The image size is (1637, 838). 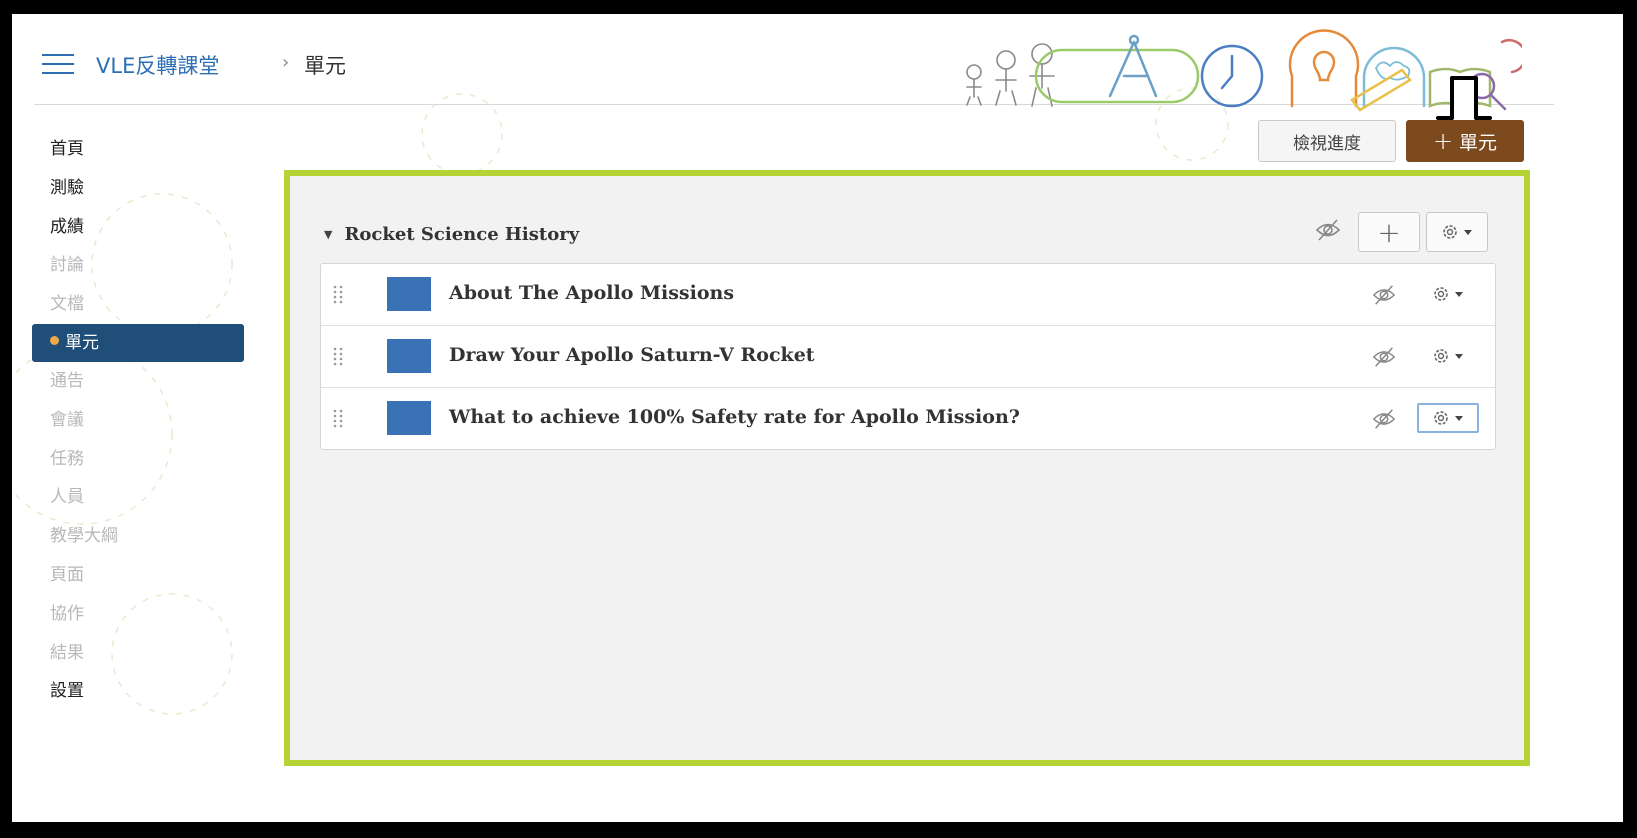 What do you see at coordinates (84, 536) in the screenshot?
I see `nav-label: 教學大綱` at bounding box center [84, 536].